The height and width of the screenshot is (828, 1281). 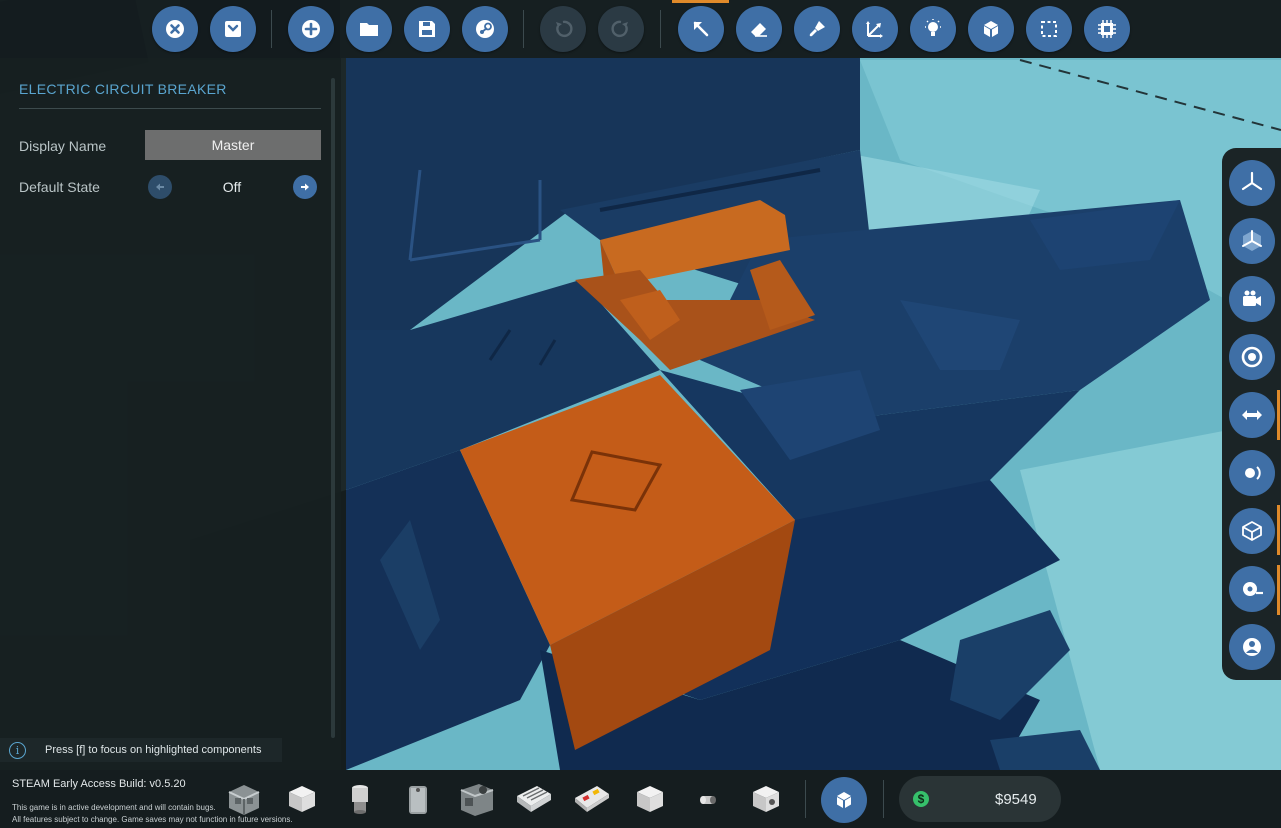 I want to click on steam-workshop-icon, so click(x=485, y=29).